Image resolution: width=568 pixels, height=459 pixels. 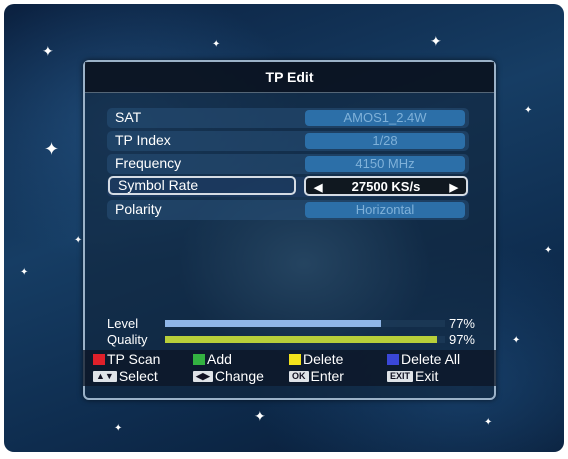 I want to click on level-percent: 77%, so click(x=461, y=323).